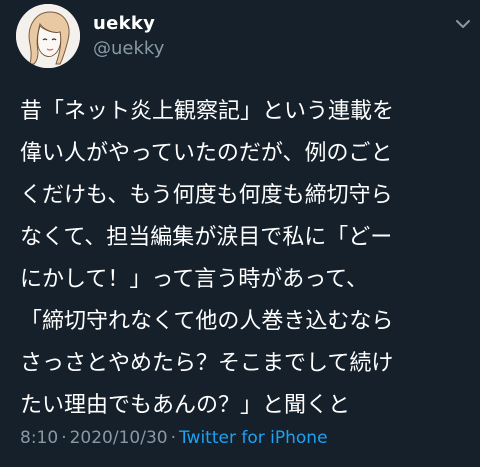  I want to click on tweet-time: 8:10, so click(39, 438).